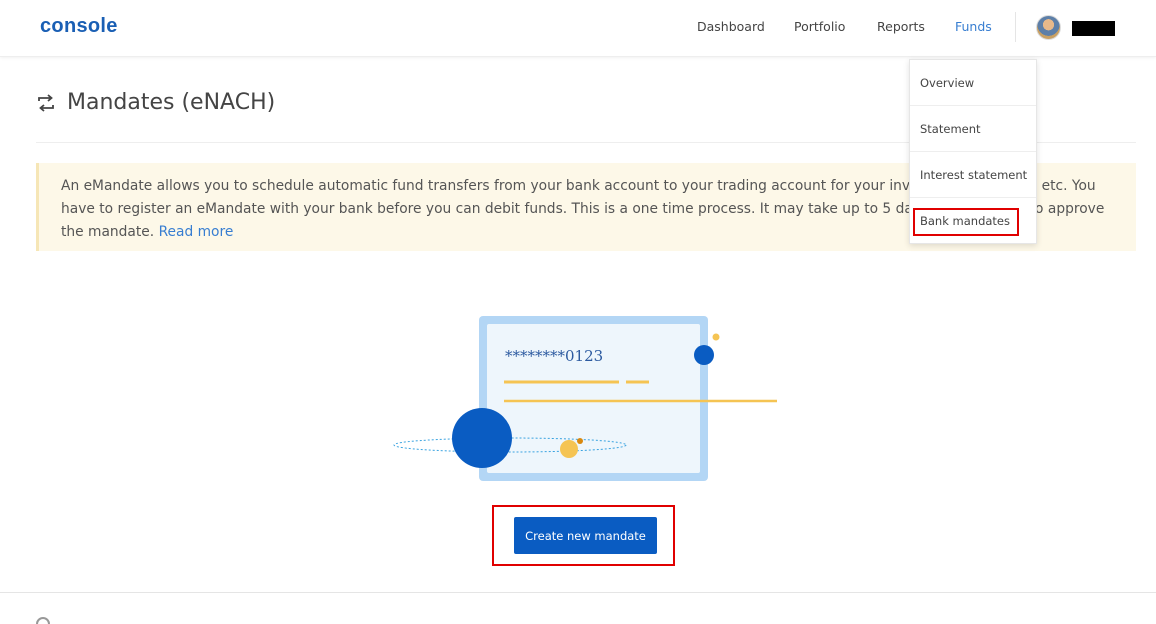  What do you see at coordinates (973, 83) in the screenshot?
I see `menu-item-overview: Overview` at bounding box center [973, 83].